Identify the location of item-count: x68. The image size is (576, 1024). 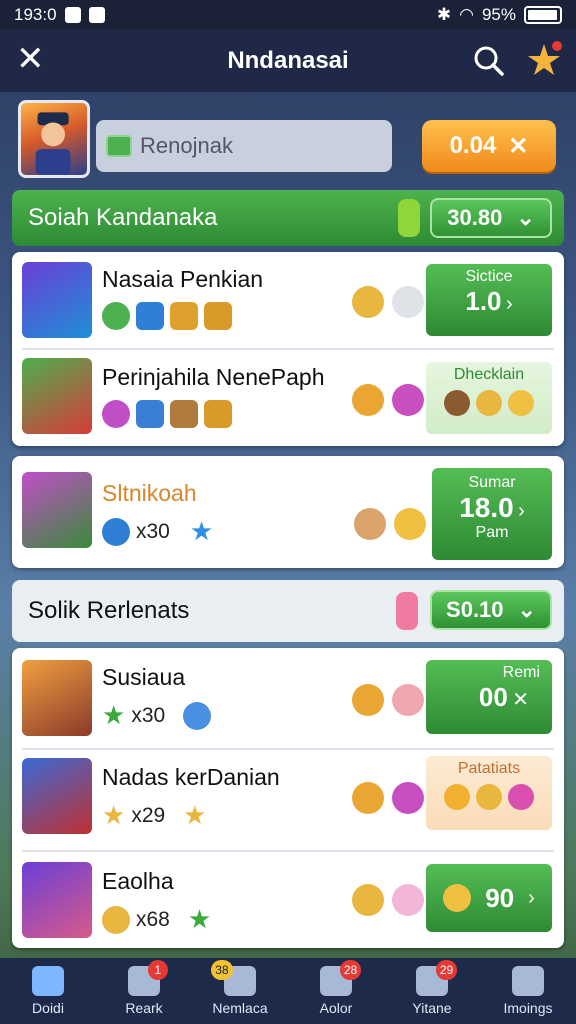
(153, 919).